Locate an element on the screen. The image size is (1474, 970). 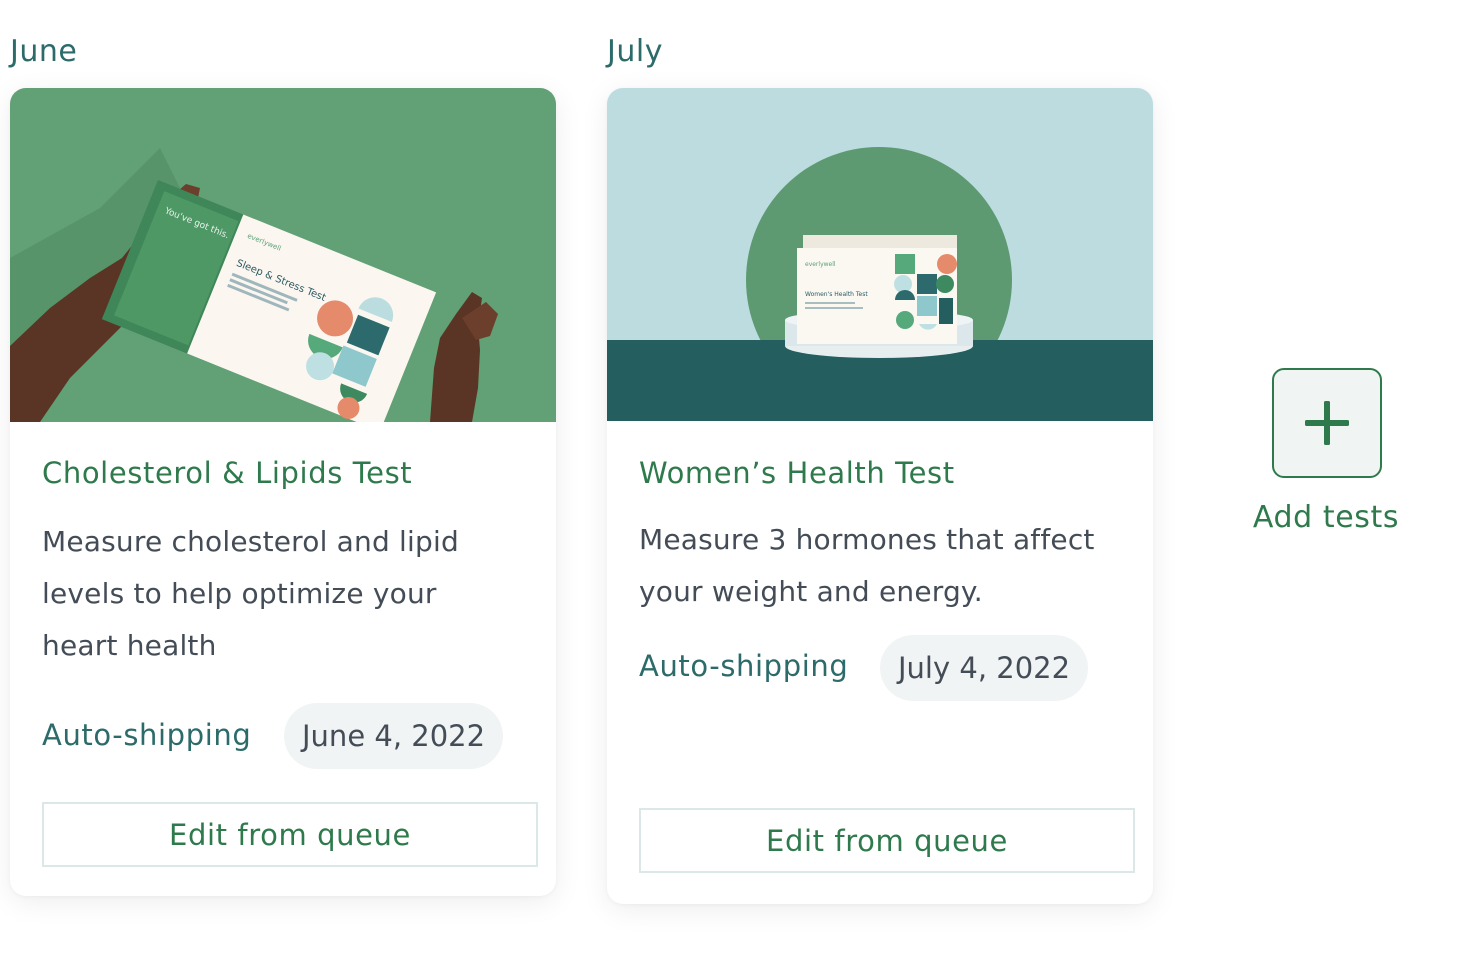
womens-health-test-product-image: everlywell Women's Health Test is located at coordinates (880, 254).